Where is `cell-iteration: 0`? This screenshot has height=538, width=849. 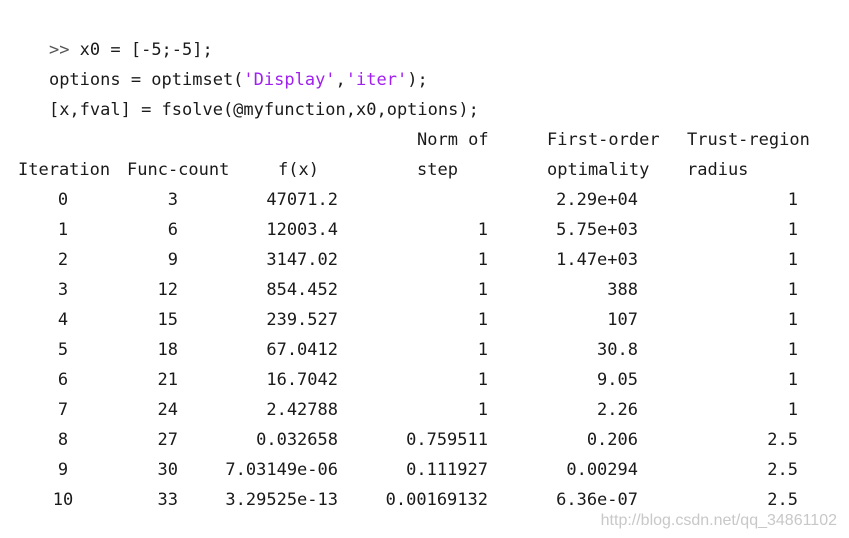
cell-iteration: 0 is located at coordinates (63, 200).